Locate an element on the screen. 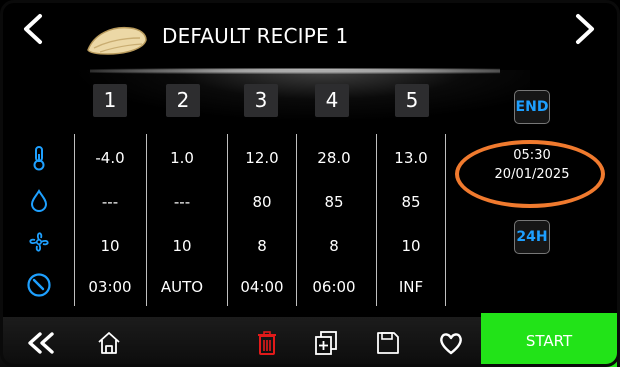 The height and width of the screenshot is (367, 620). bread-dough-icon is located at coordinates (117, 40).